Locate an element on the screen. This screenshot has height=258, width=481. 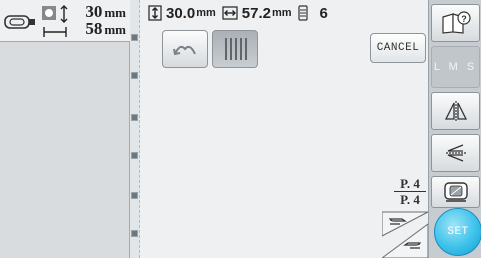
embroidery-frame-icon is located at coordinates (19, 22).